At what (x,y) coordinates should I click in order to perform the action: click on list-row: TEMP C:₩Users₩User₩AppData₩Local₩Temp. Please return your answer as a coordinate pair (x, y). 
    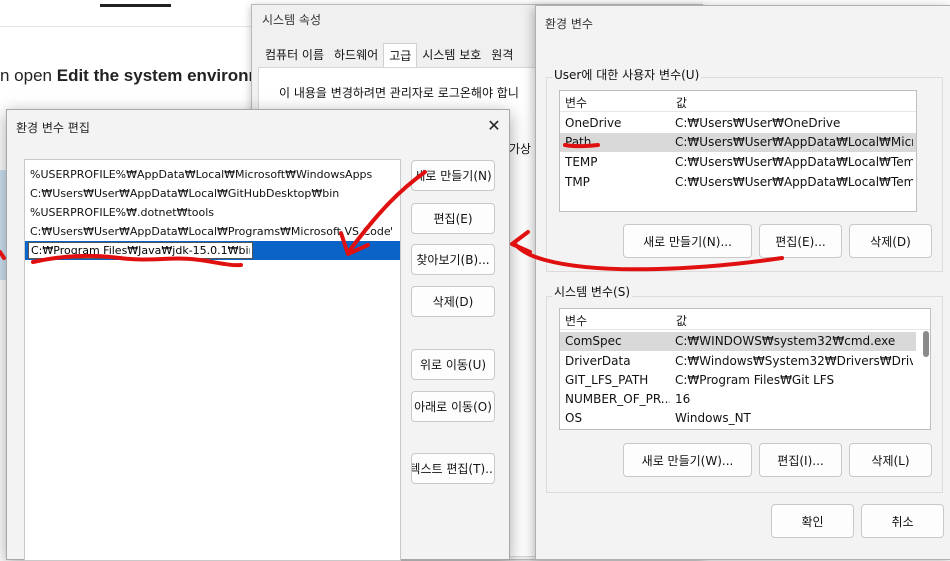
    Looking at the image, I should click on (738, 162).